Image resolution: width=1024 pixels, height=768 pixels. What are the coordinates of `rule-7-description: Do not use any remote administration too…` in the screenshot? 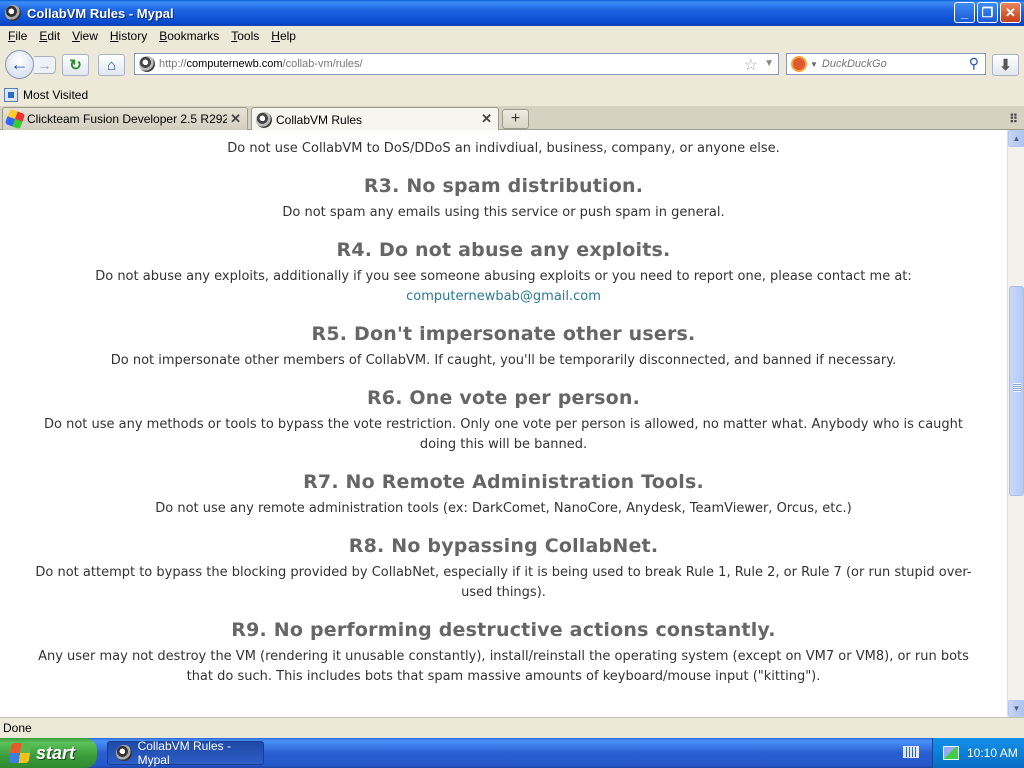 It's located at (503, 508).